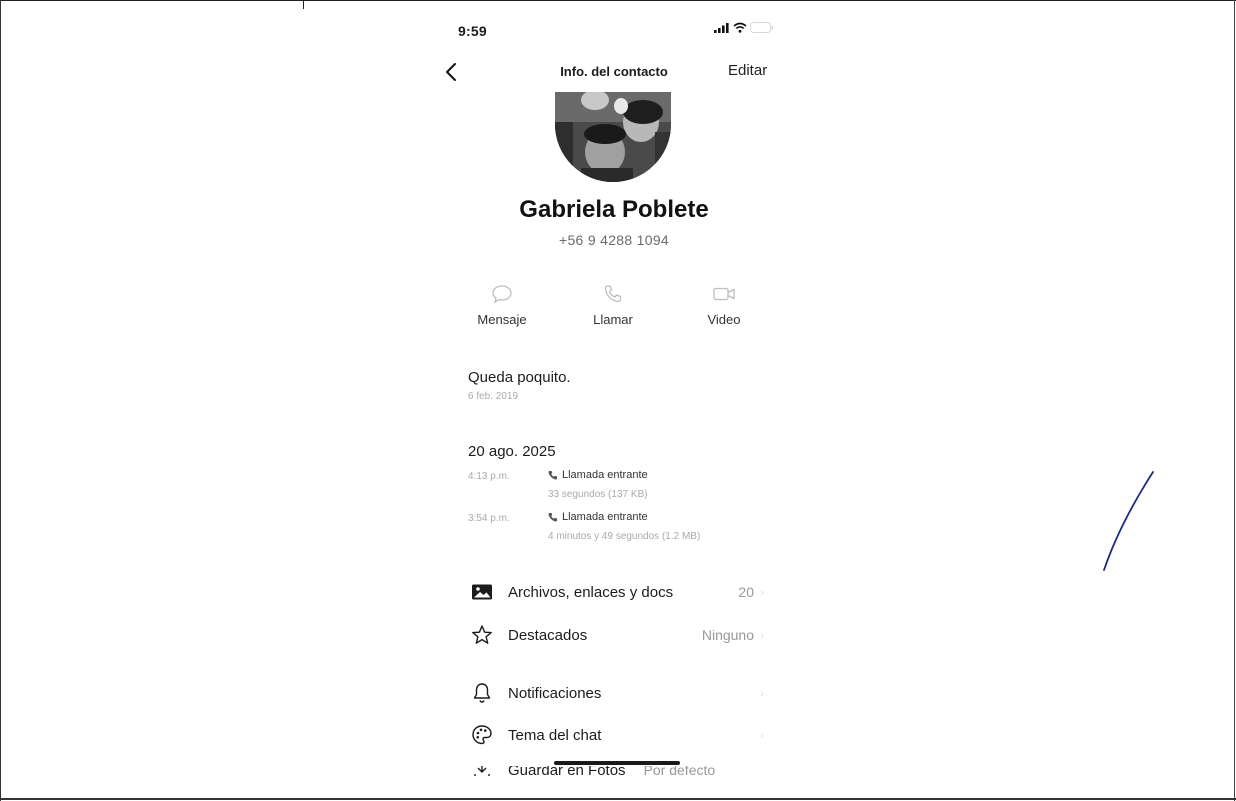  I want to click on row-label: Destacados, so click(548, 635).